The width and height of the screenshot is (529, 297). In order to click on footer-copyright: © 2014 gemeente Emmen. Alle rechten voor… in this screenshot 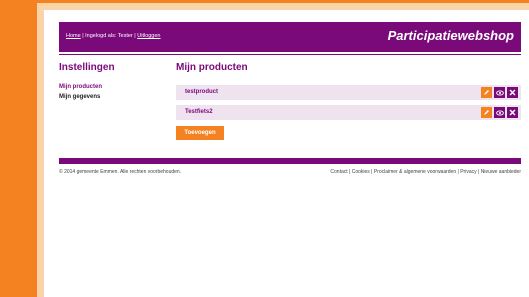, I will do `click(120, 172)`.